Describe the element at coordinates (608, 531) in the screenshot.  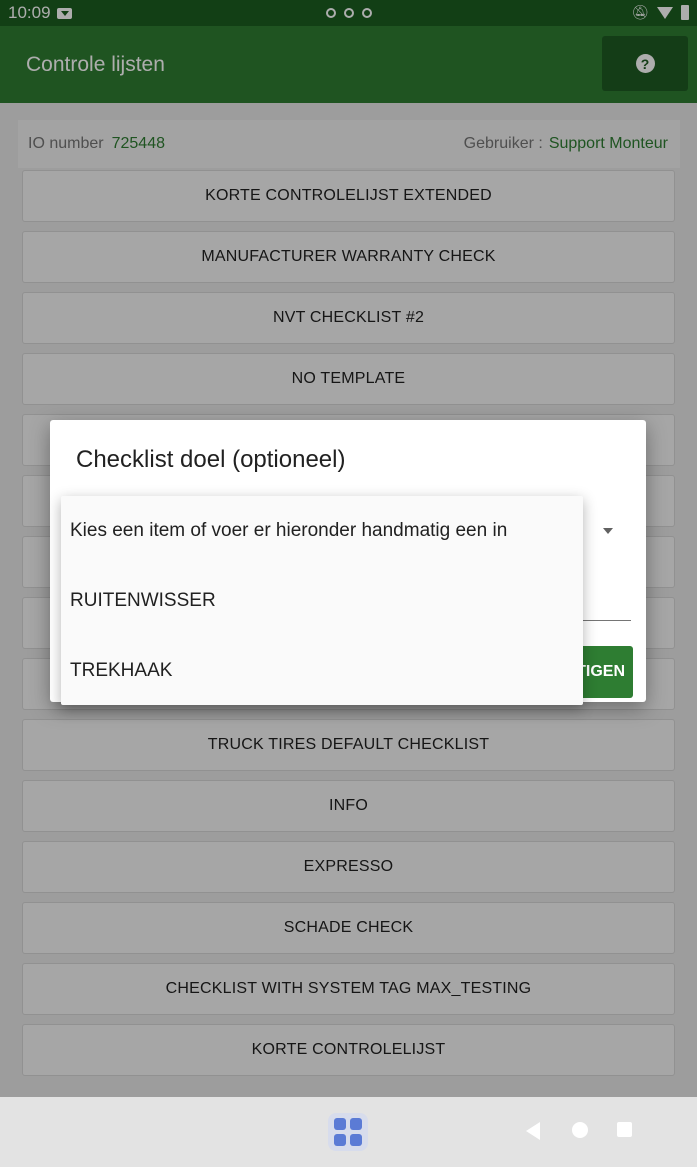
I see `caret-down-icon` at that location.